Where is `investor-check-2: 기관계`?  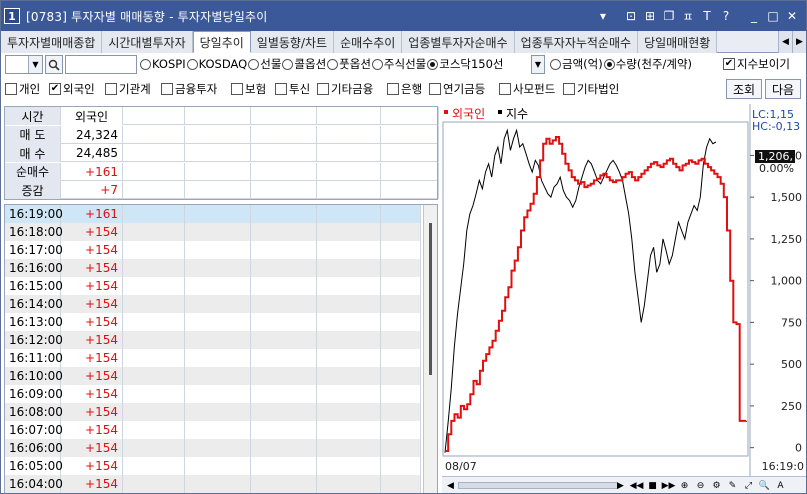 investor-check-2: 기관계 is located at coordinates (128, 89).